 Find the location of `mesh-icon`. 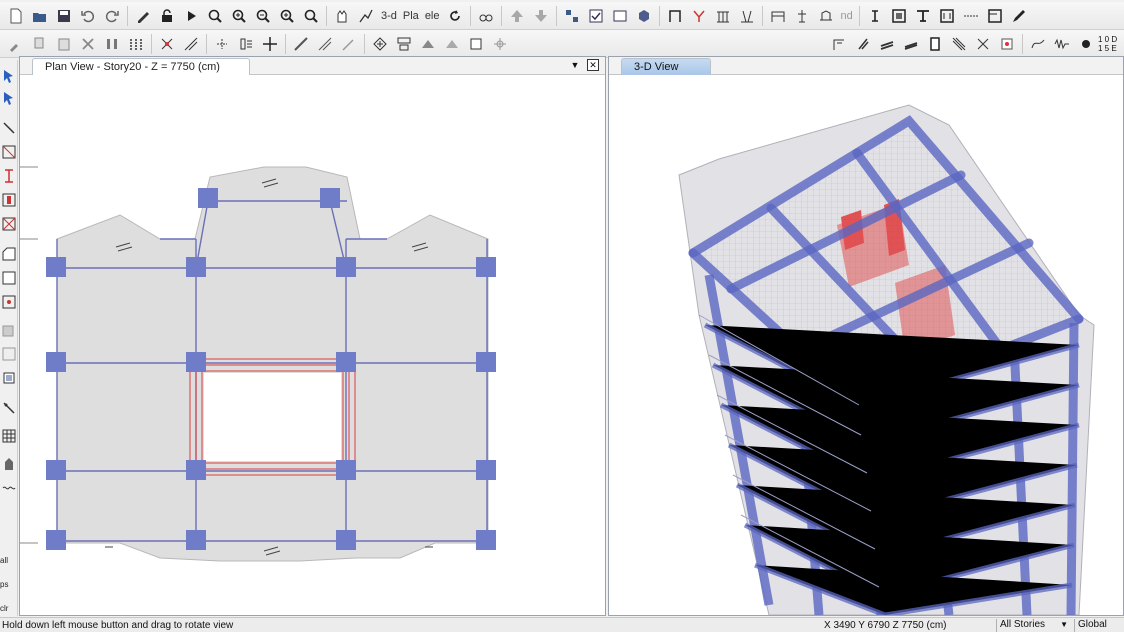

mesh-icon is located at coordinates (428, 44).